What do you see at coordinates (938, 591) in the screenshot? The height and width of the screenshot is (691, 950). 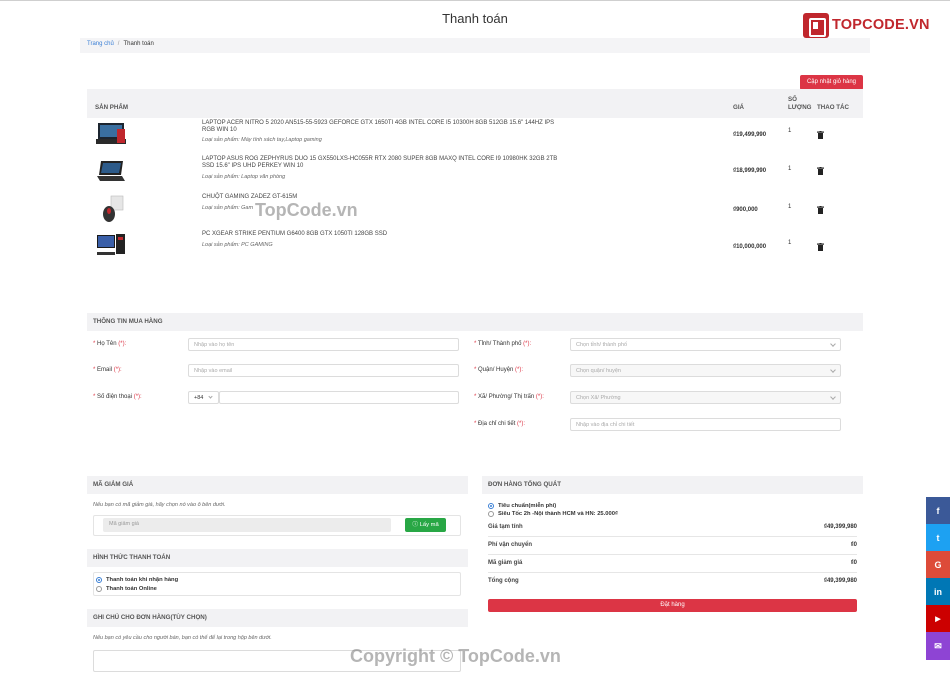 I see `linkedin-icon: in` at bounding box center [938, 591].